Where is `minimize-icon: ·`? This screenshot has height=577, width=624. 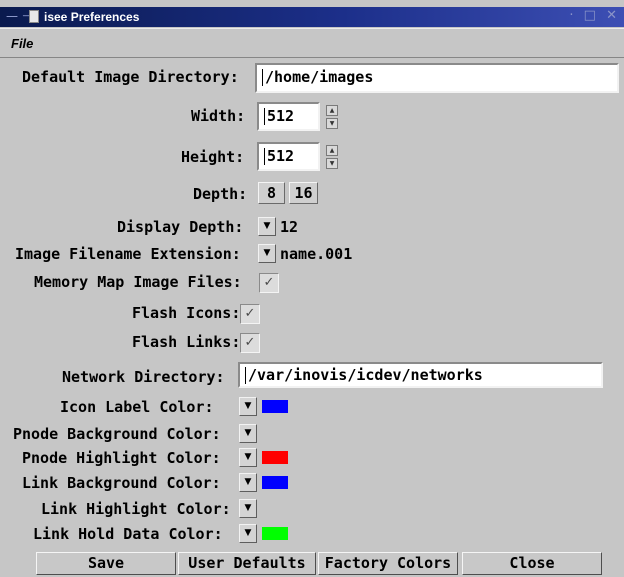
minimize-icon: · is located at coordinates (572, 15).